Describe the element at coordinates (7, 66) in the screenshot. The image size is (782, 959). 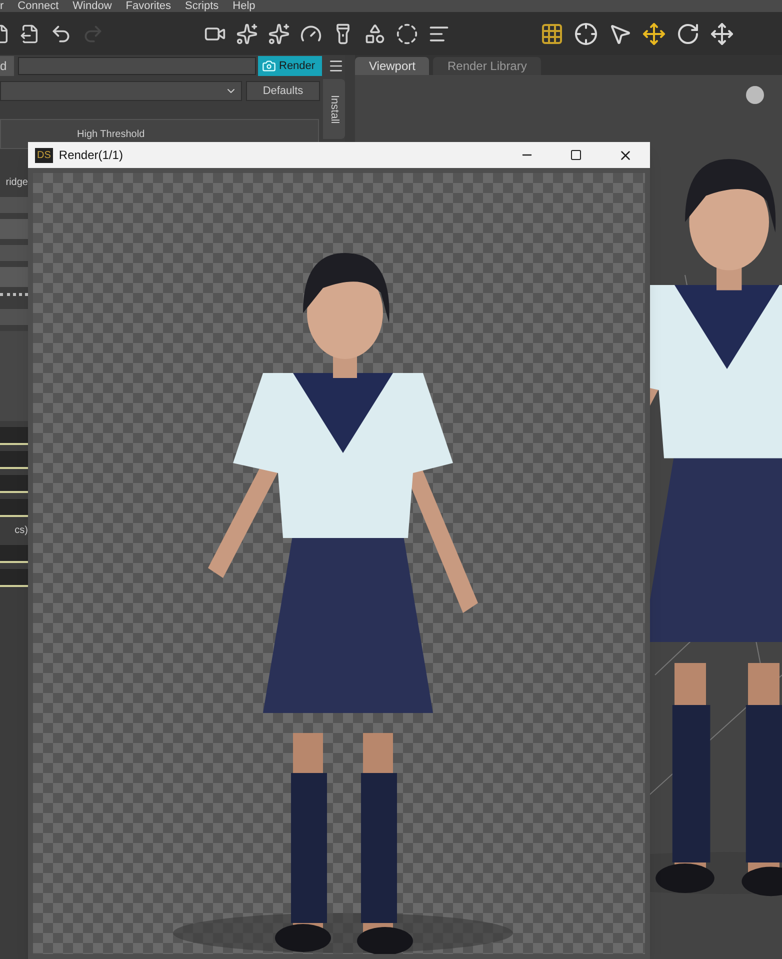
I see `panel-tab: d` at that location.